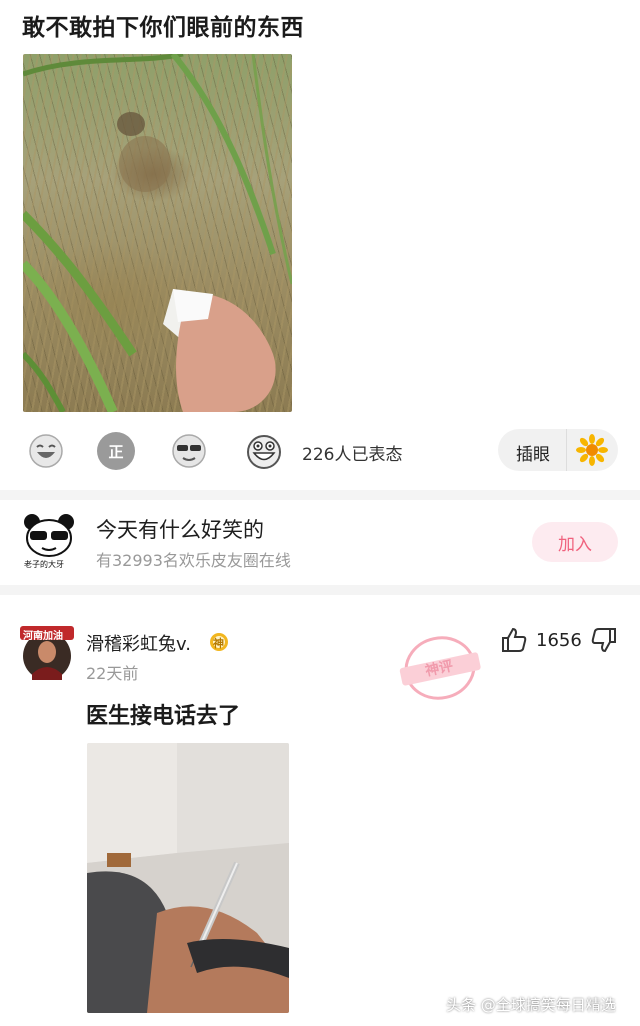  What do you see at coordinates (440, 668) in the screenshot?
I see `shenping-stamp-icon: 神评` at bounding box center [440, 668].